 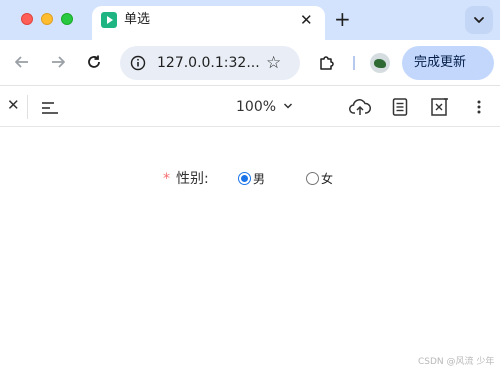 I want to click on profile-avatar, so click(x=380, y=63).